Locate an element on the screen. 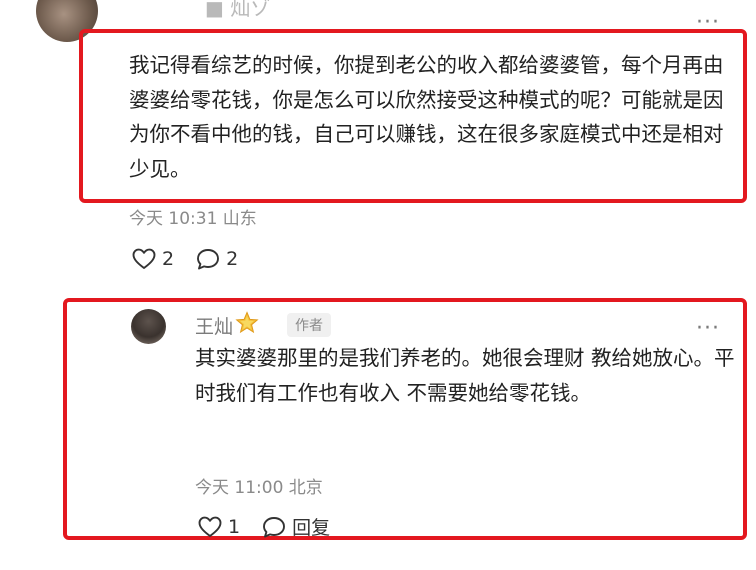  comment-actions: 2 2 is located at coordinates (185, 259).